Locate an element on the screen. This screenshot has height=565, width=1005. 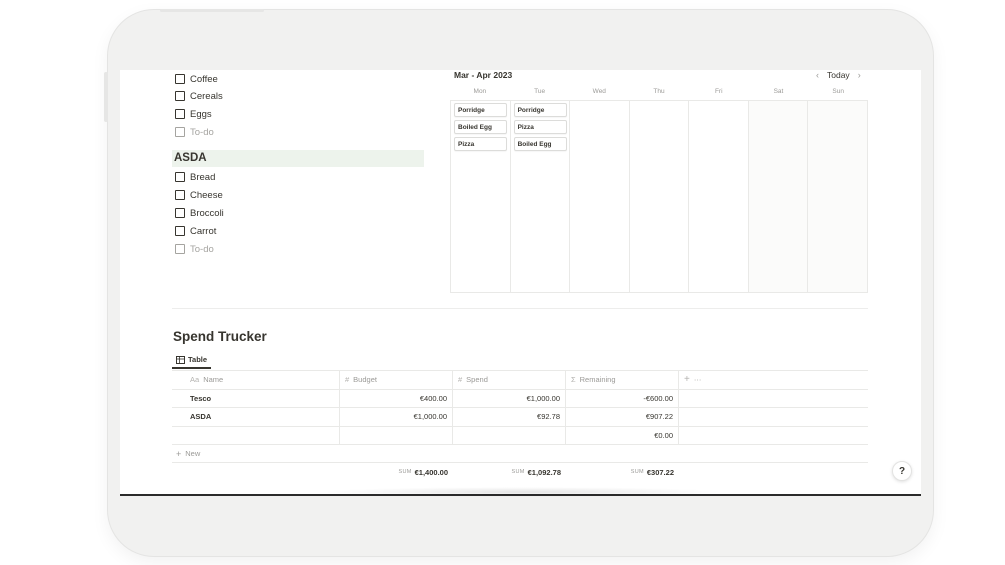
todo-item: Cheese is located at coordinates (199, 195).